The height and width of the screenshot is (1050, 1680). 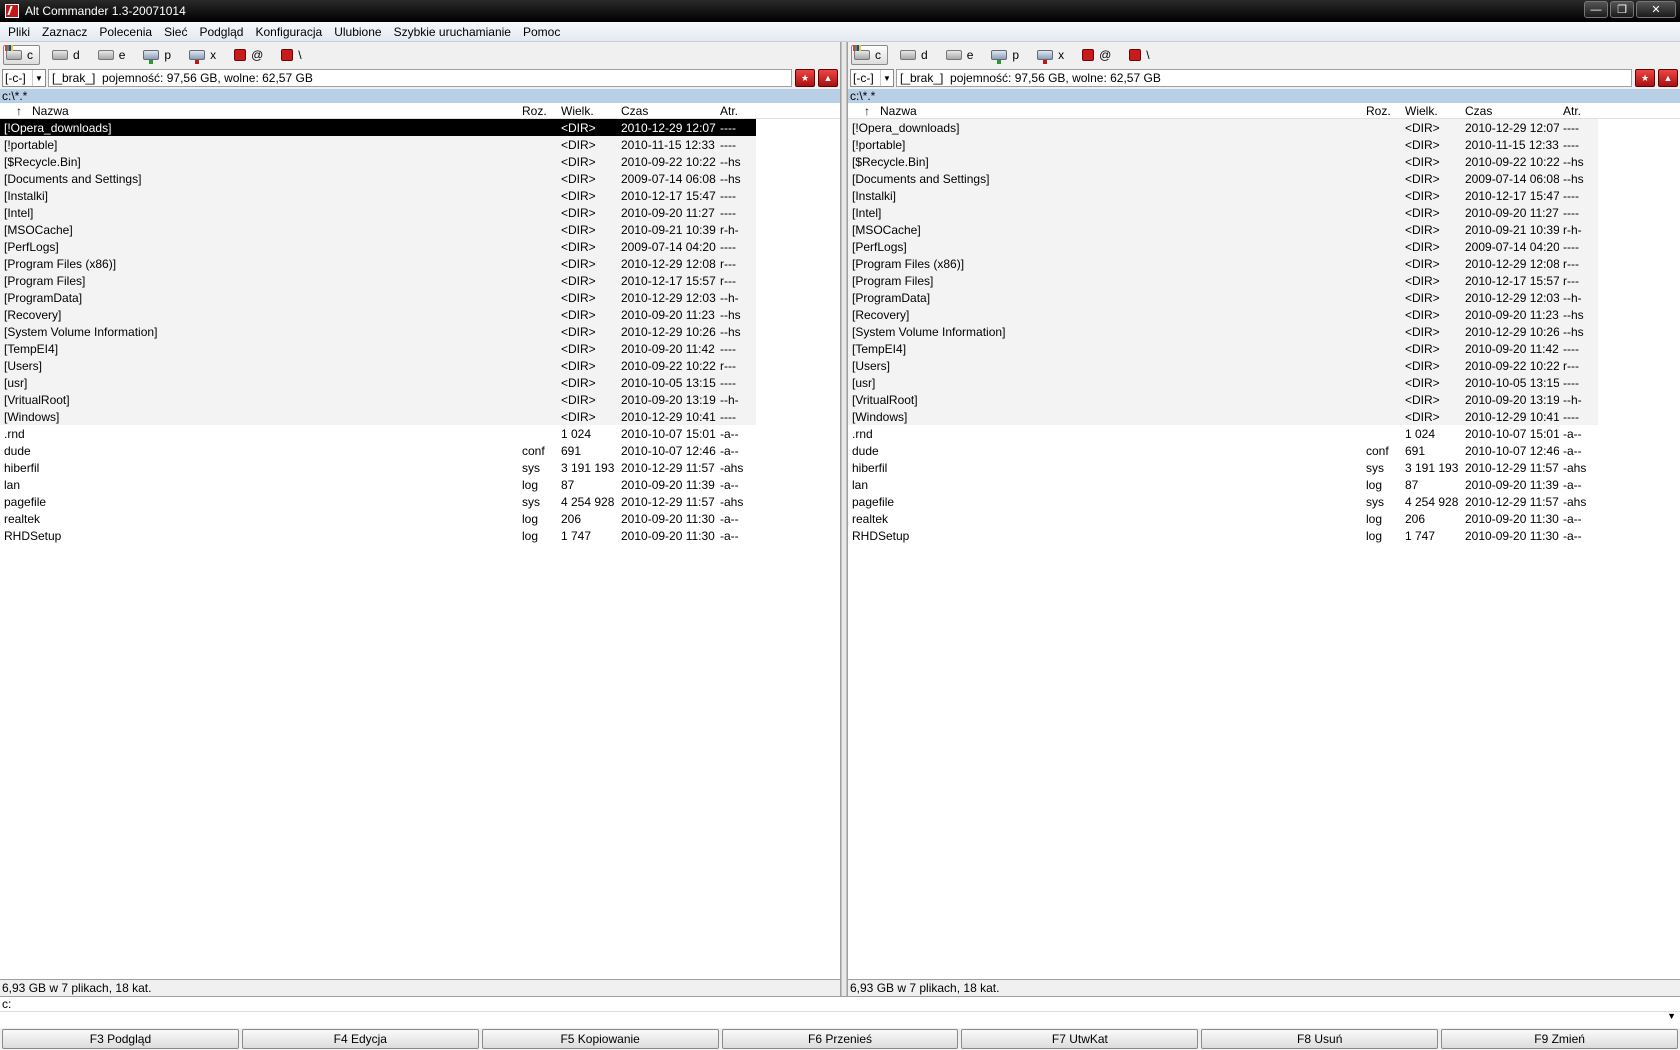 I want to click on maximize-button: ❐, so click(x=1622, y=9).